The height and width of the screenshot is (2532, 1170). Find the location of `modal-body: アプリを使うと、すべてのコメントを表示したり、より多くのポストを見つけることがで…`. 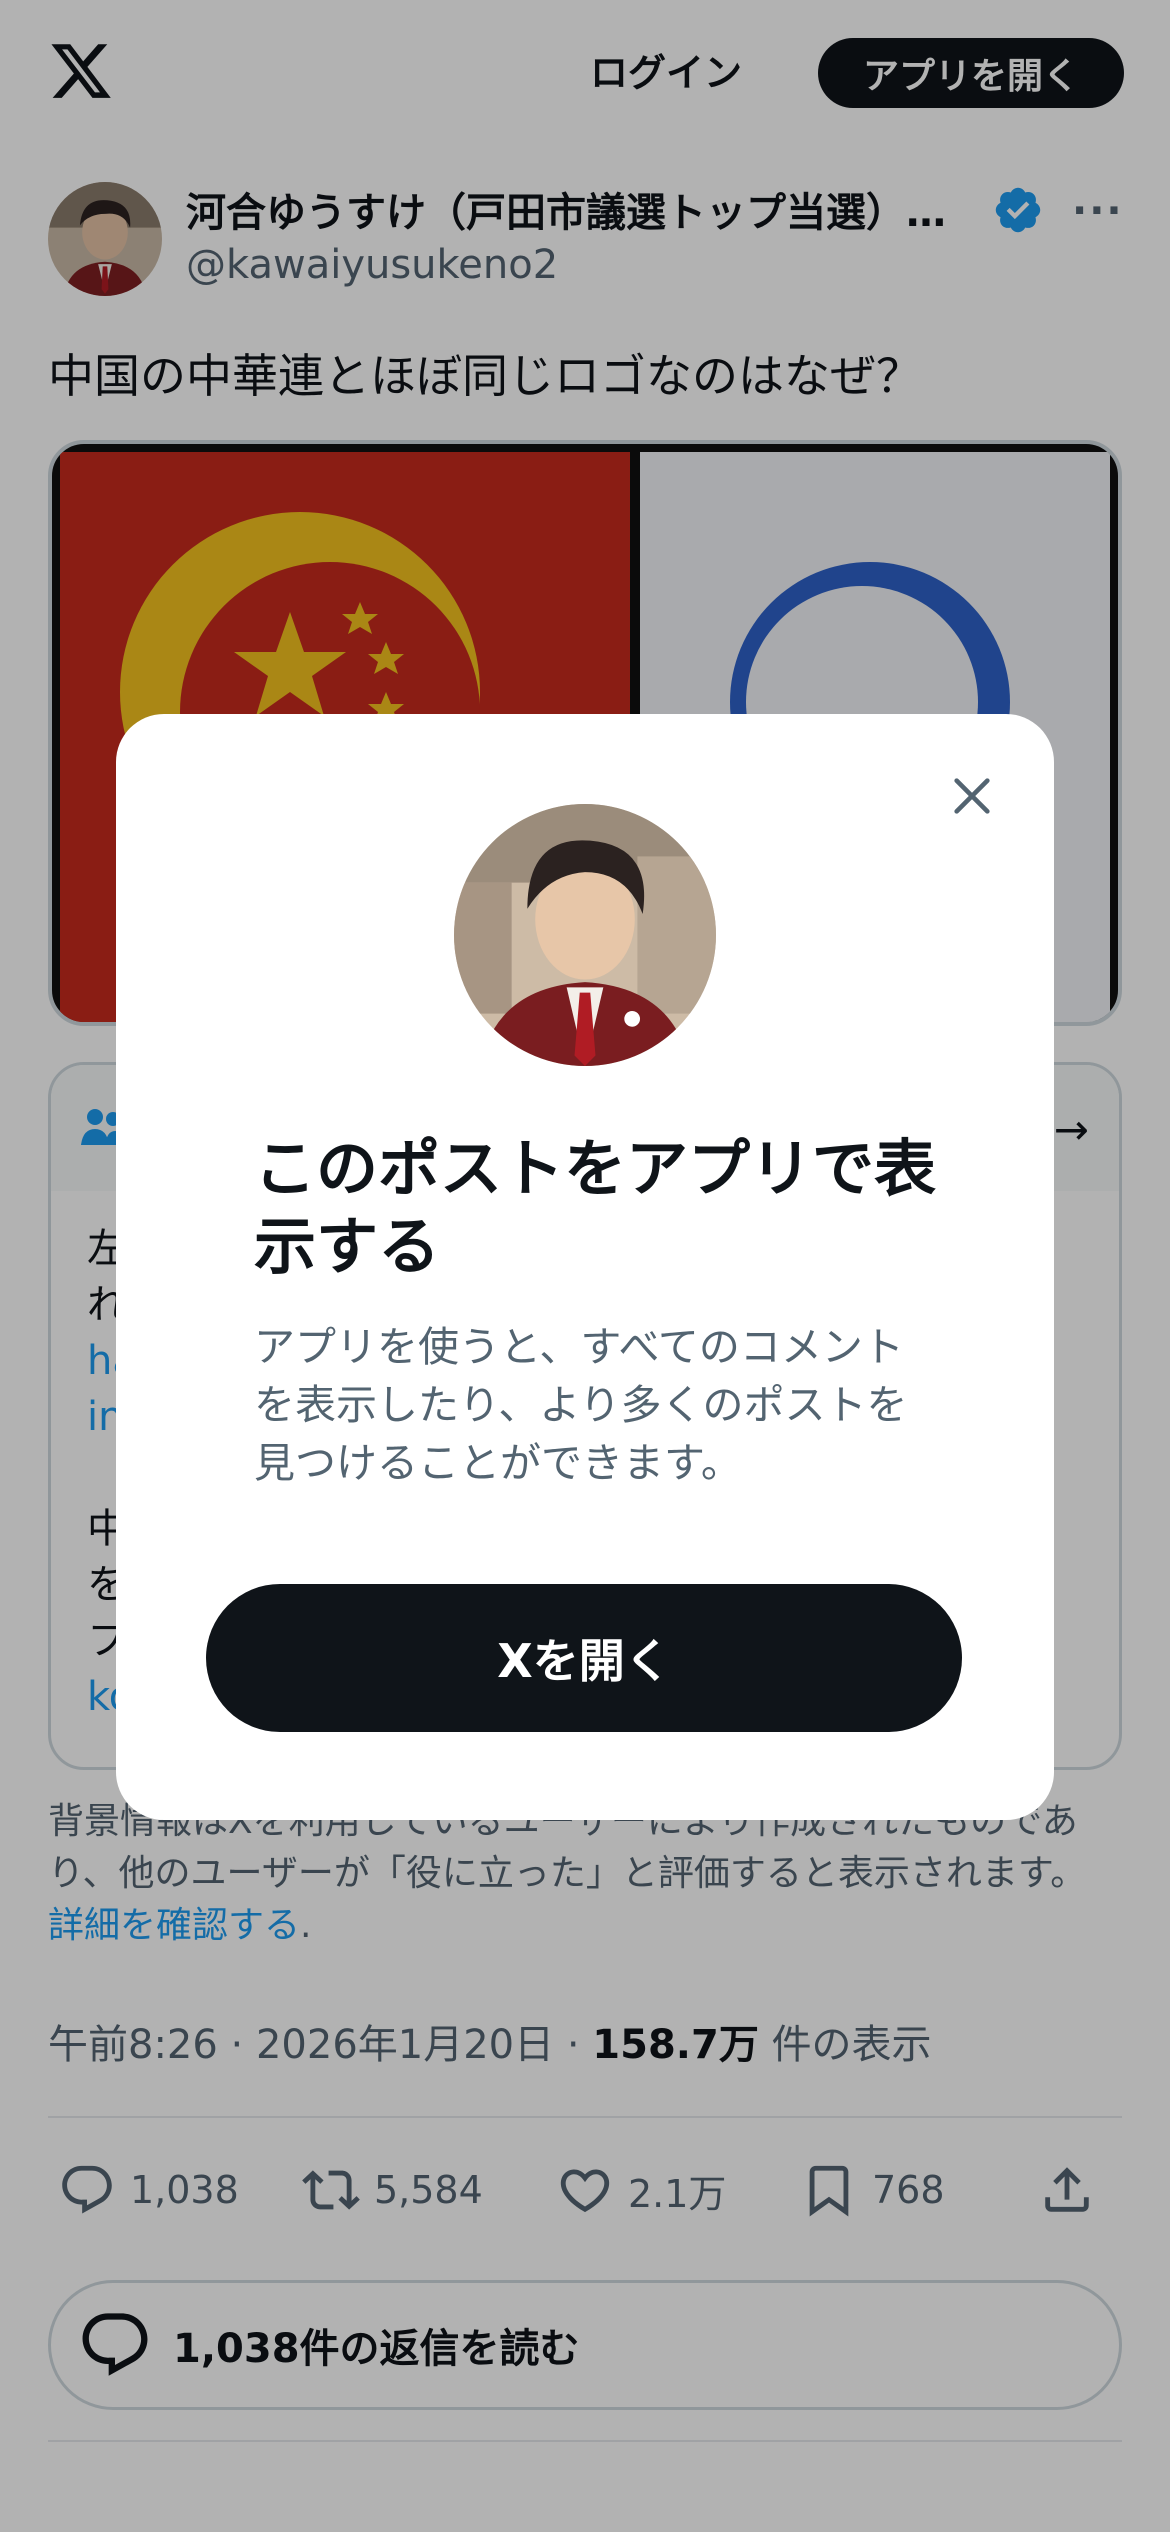

modal-body: アプリを使うと、すべてのコメントを表示したり、より多くのポストを見つけることがで… is located at coordinates (581, 1405).